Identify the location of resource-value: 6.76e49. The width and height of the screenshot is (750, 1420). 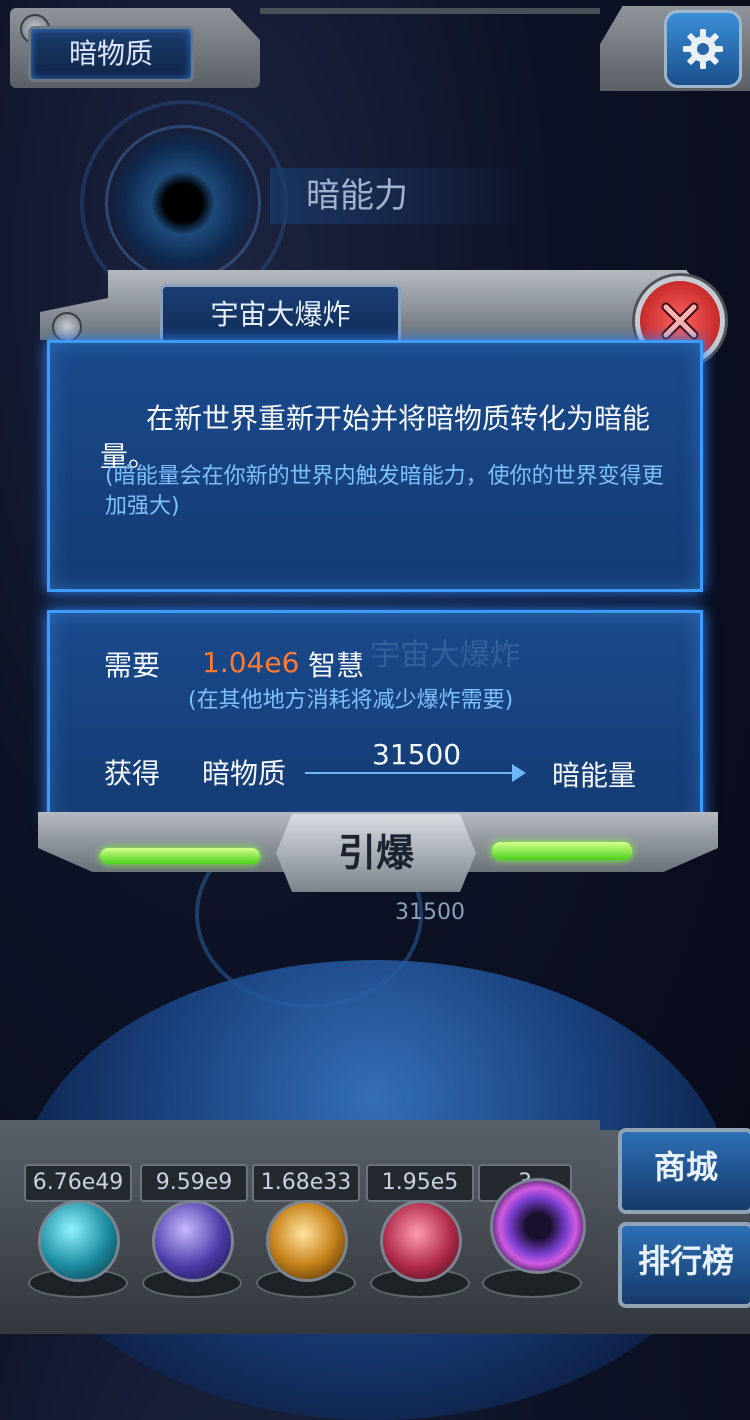
(78, 1183).